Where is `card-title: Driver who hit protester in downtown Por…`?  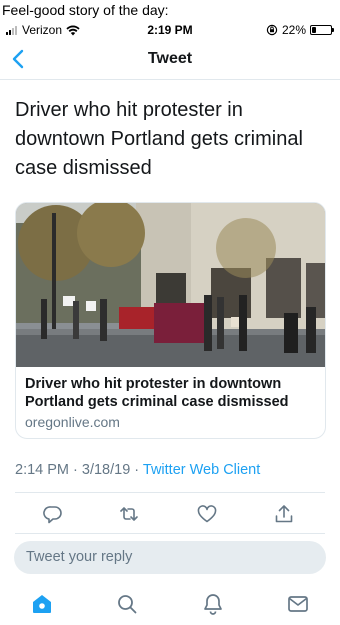
card-title: Driver who hit protester in downtown Por… is located at coordinates (157, 393).